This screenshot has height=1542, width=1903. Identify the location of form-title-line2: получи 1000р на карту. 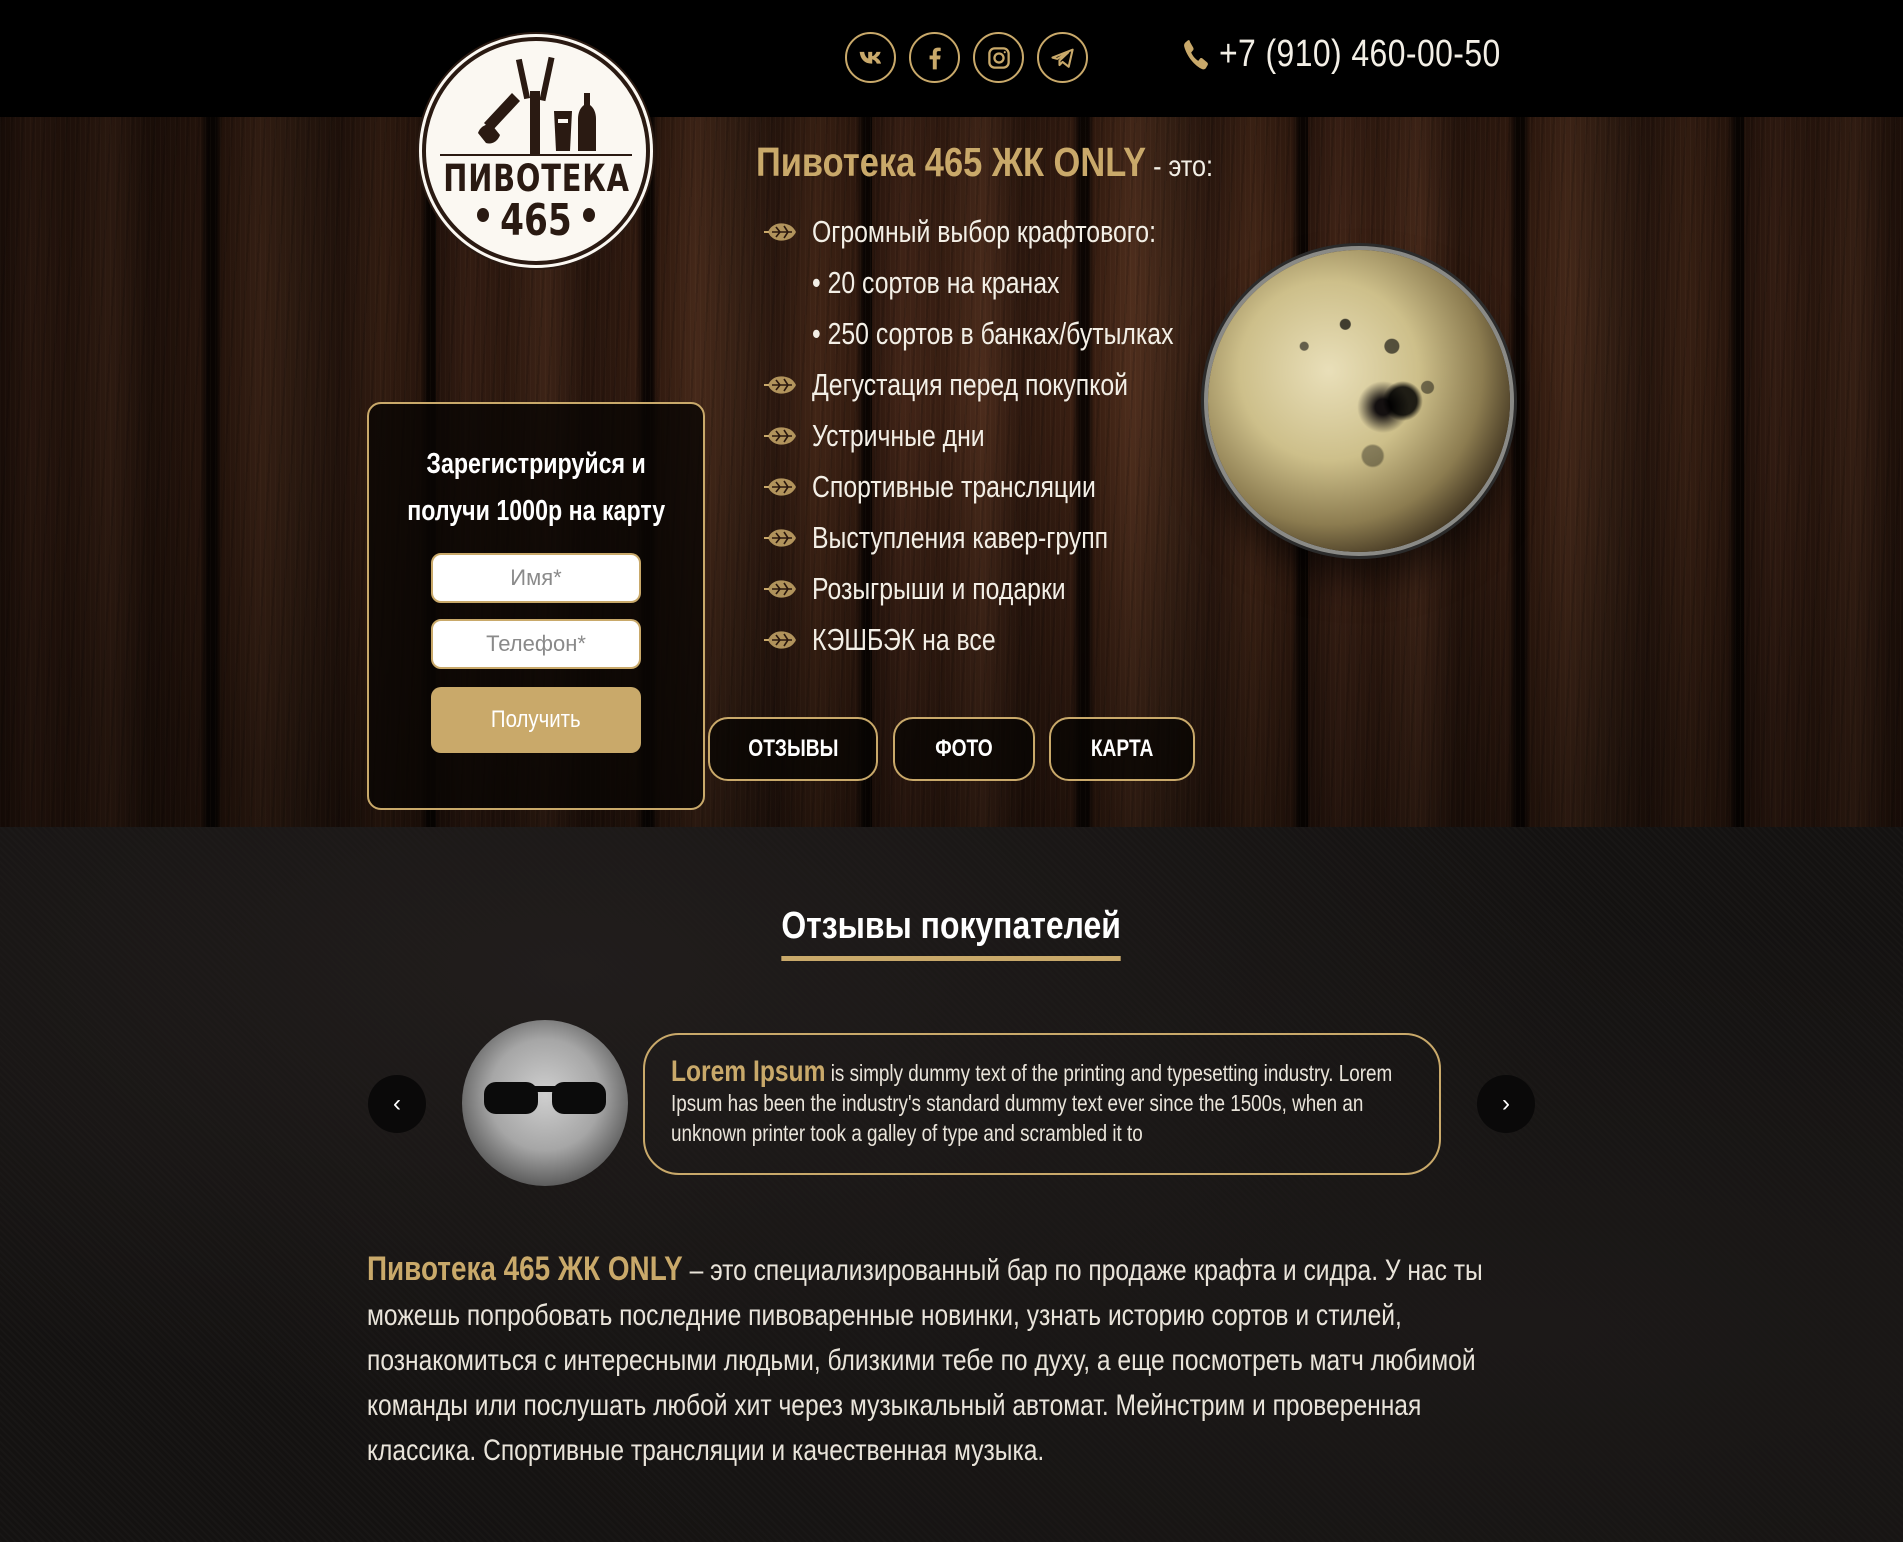
(536, 511).